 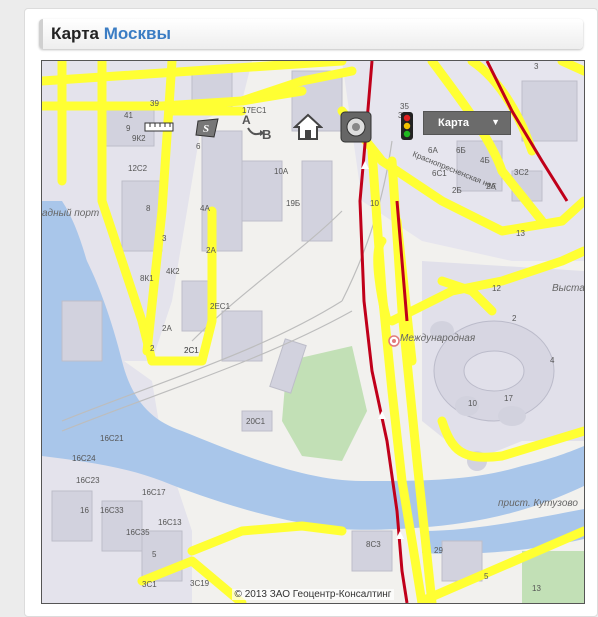 What do you see at coordinates (308, 127) in the screenshot?
I see `home-icon` at bounding box center [308, 127].